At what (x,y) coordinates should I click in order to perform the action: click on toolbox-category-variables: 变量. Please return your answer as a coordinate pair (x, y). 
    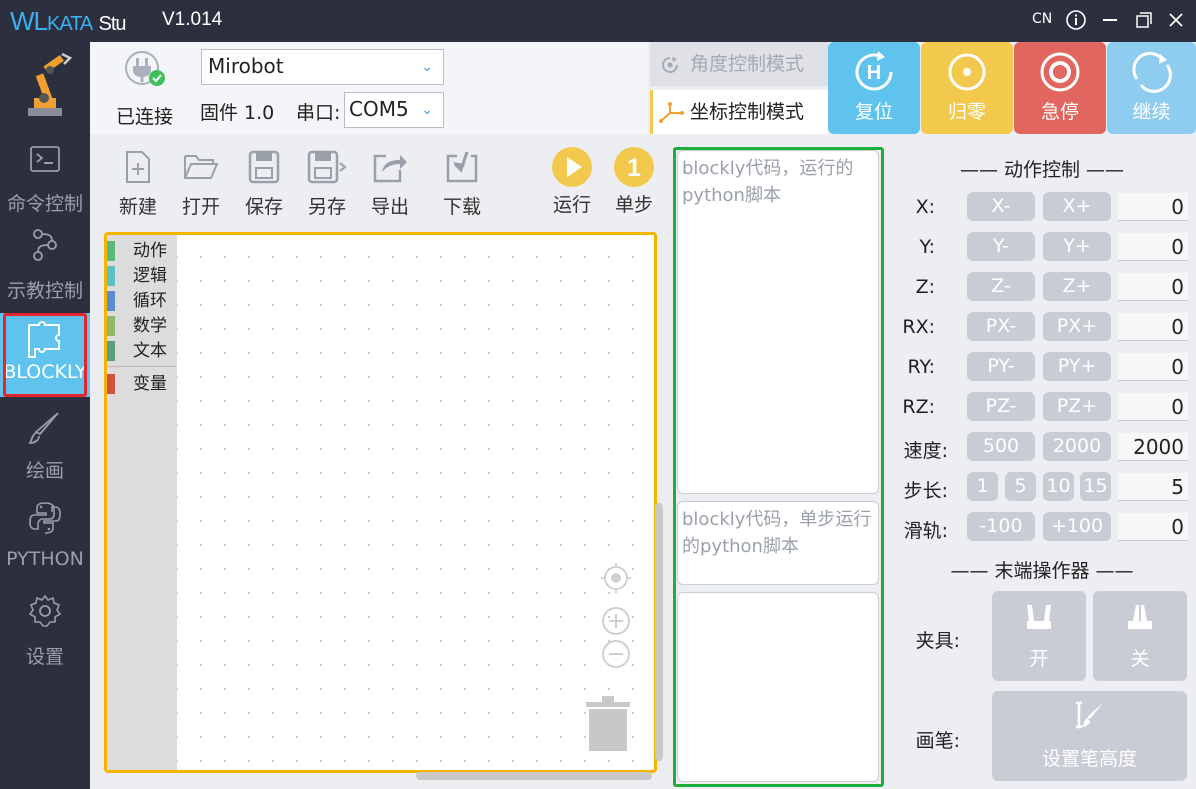
    Looking at the image, I should click on (142, 384).